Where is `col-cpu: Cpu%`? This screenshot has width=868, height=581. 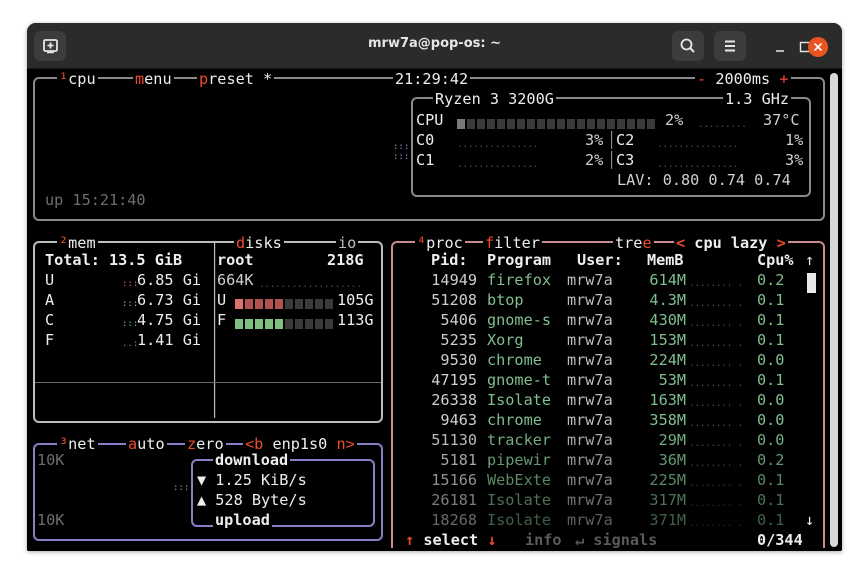 col-cpu: Cpu% is located at coordinates (775, 260).